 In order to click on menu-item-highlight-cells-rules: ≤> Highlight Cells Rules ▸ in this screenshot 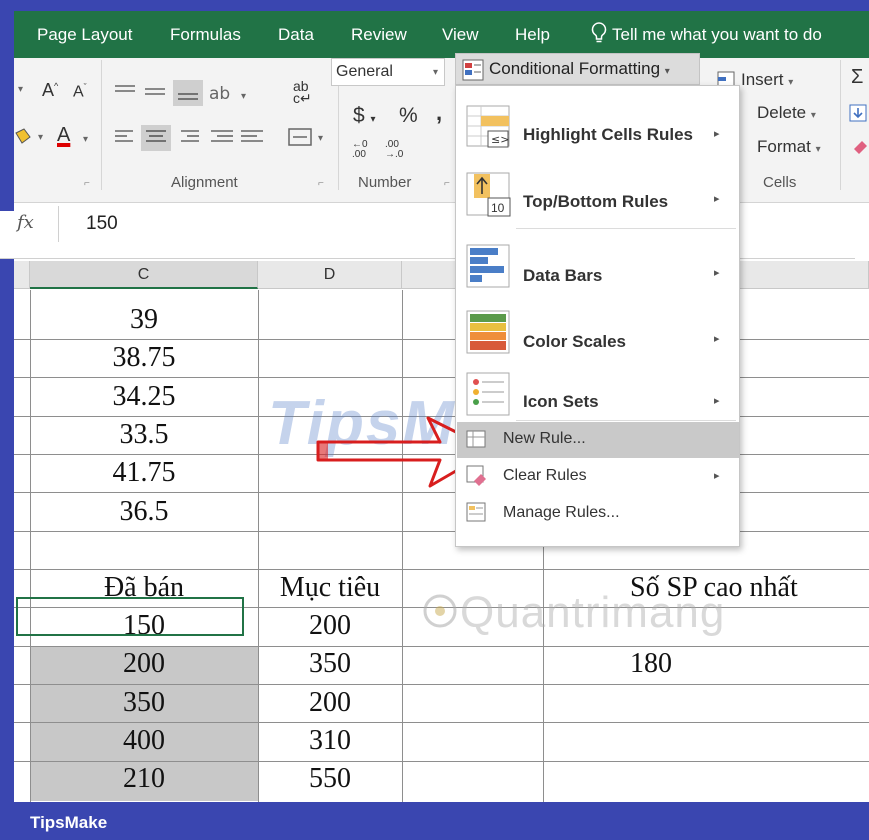, I will do `click(597, 125)`.